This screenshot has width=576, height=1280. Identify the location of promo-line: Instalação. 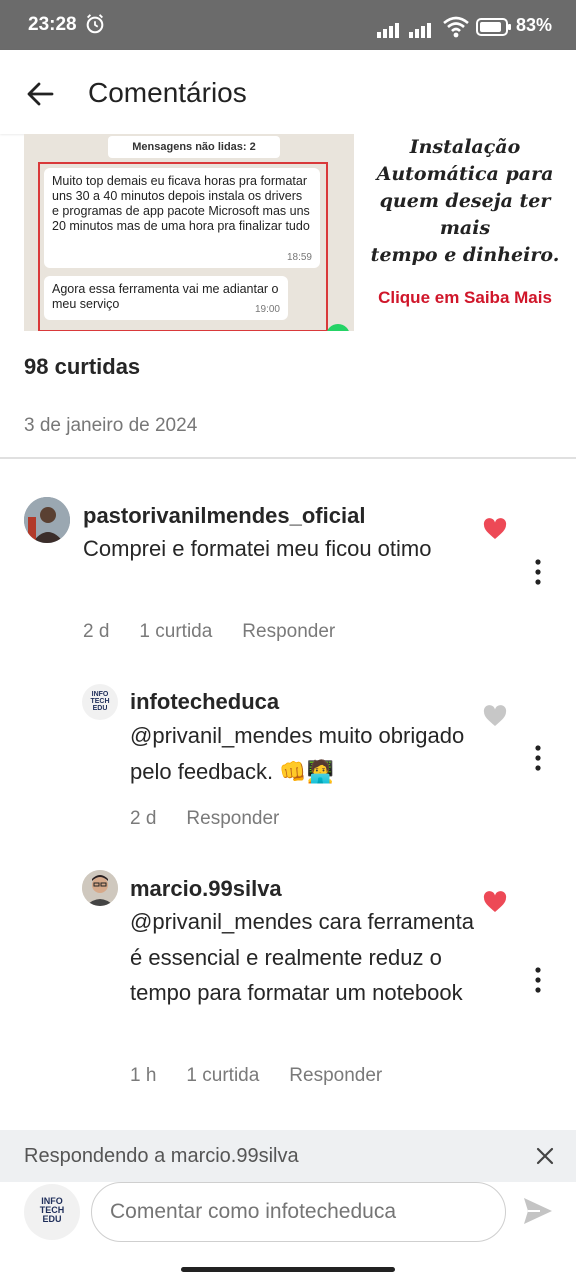
(465, 147).